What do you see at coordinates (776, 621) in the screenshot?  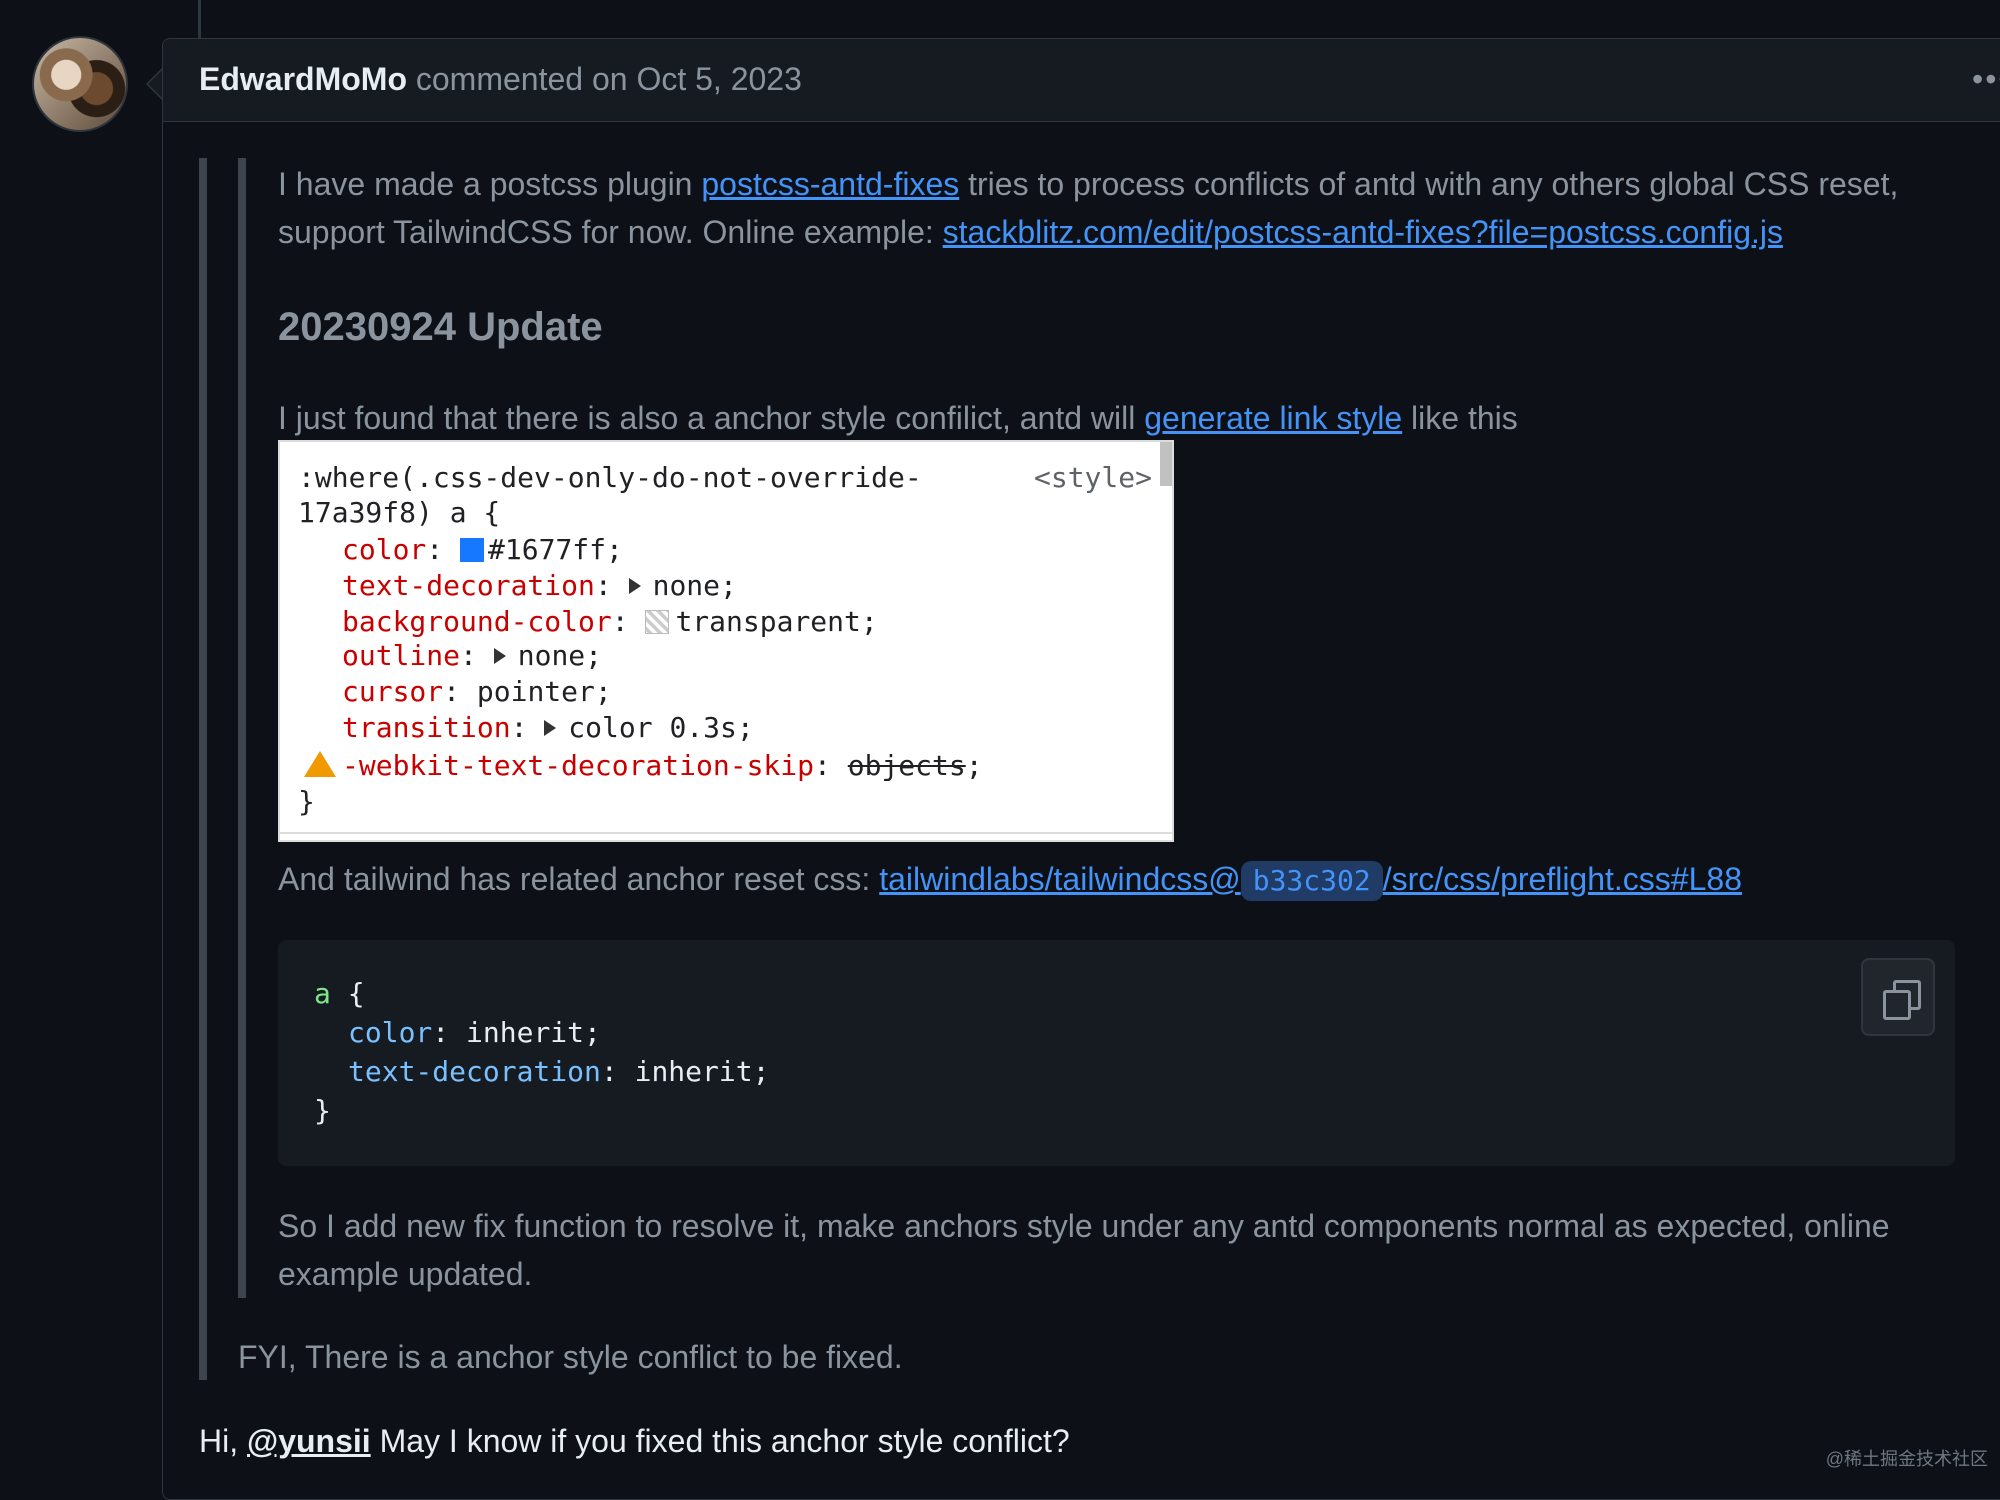 I see `prop-value: transparent;` at bounding box center [776, 621].